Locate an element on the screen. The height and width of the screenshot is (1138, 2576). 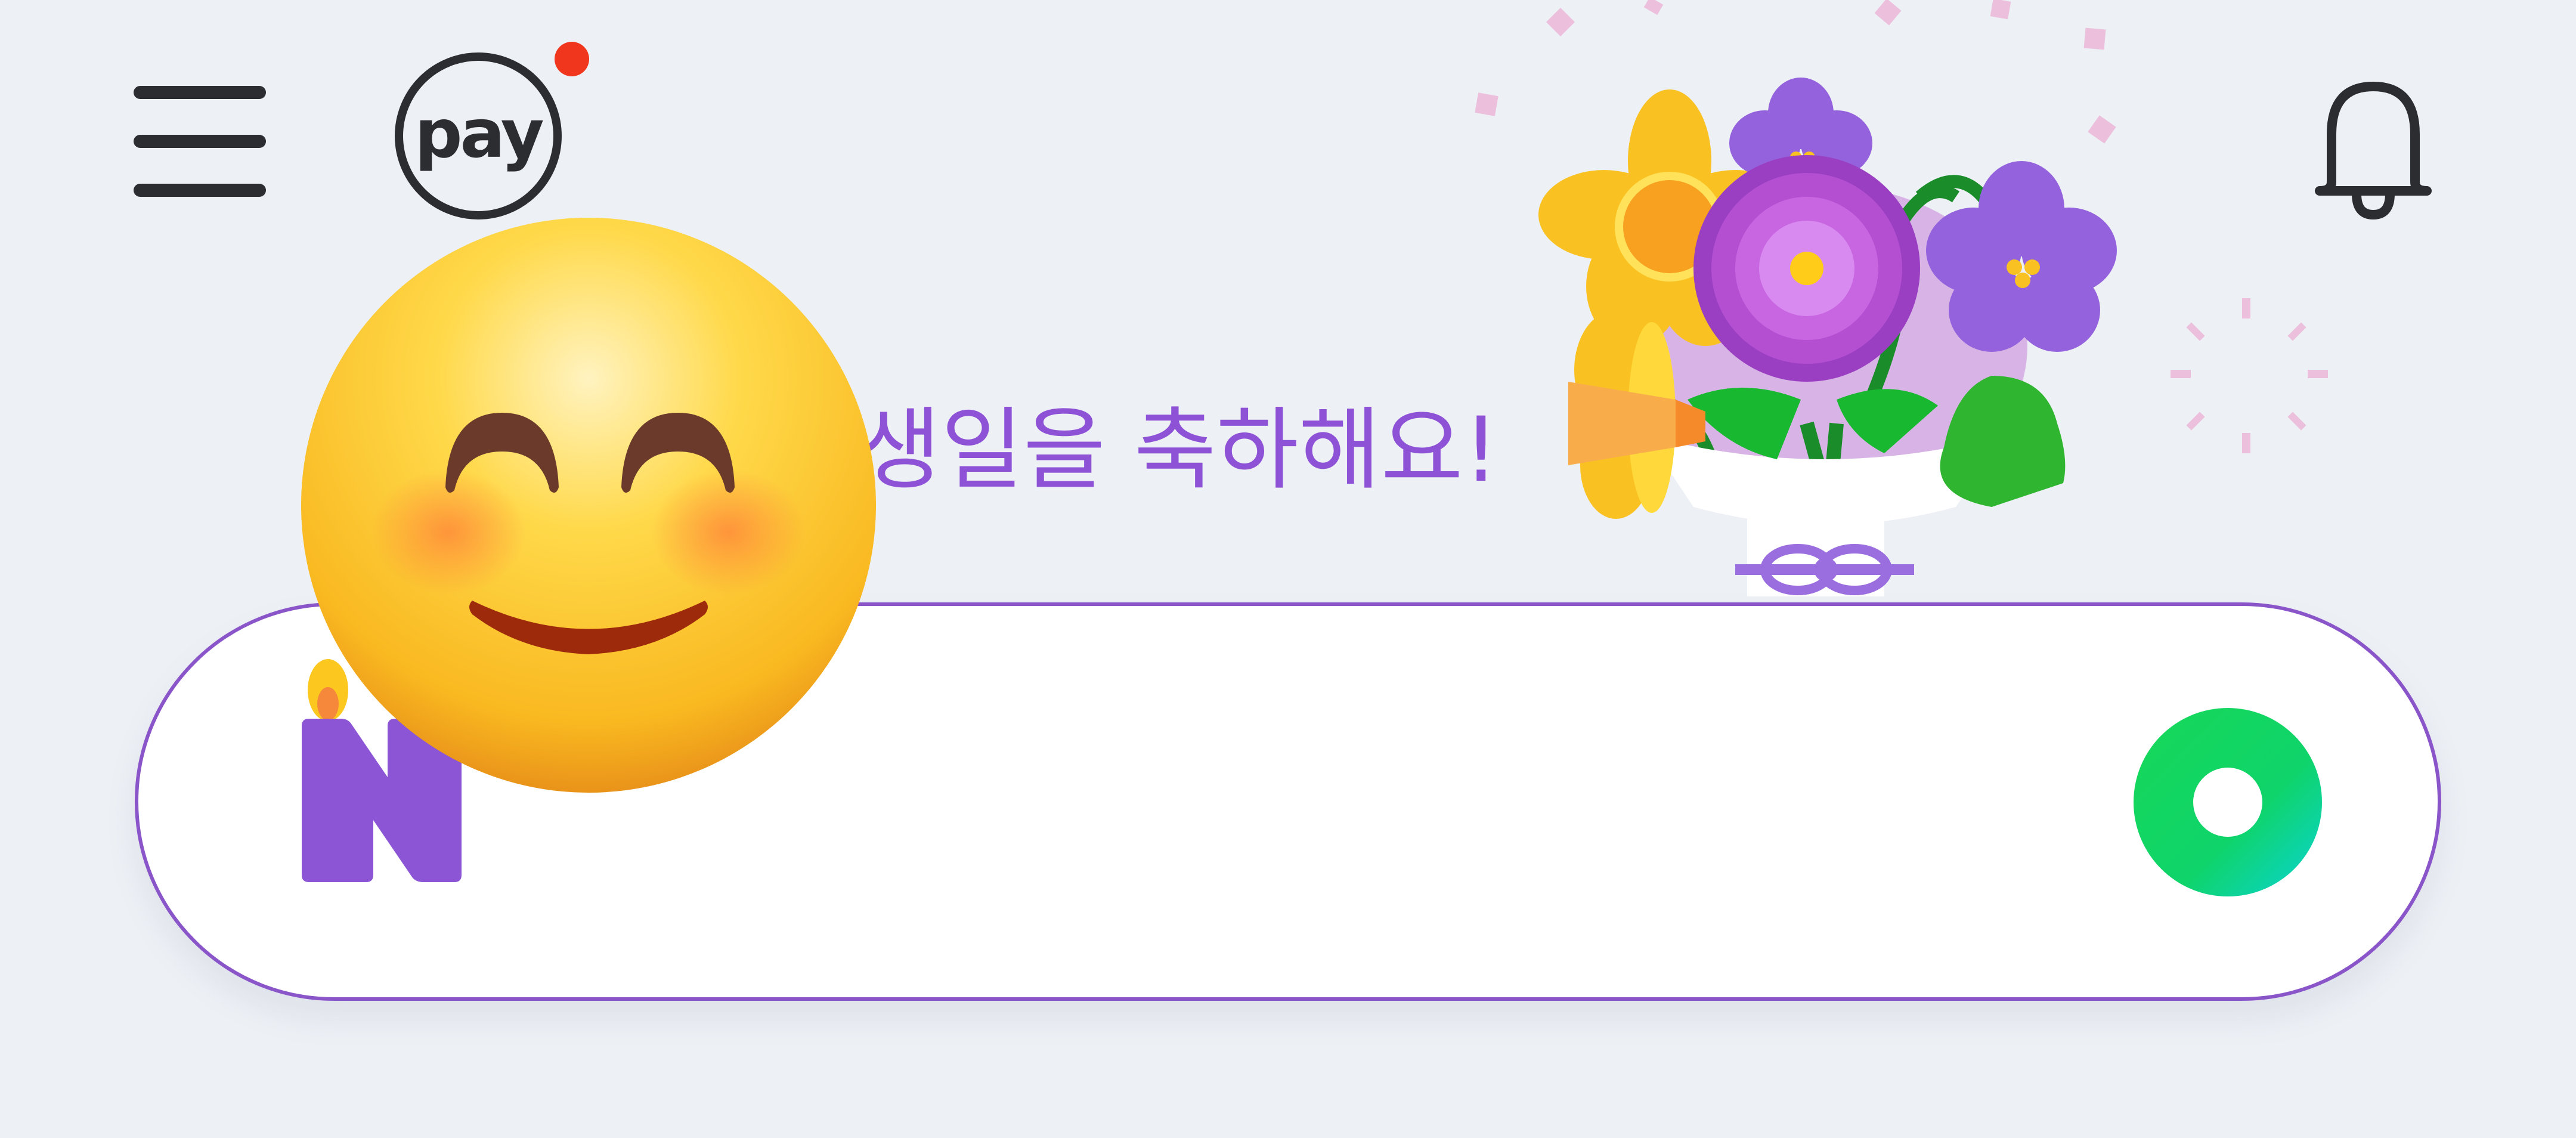
search-submit-button is located at coordinates (2227, 802).